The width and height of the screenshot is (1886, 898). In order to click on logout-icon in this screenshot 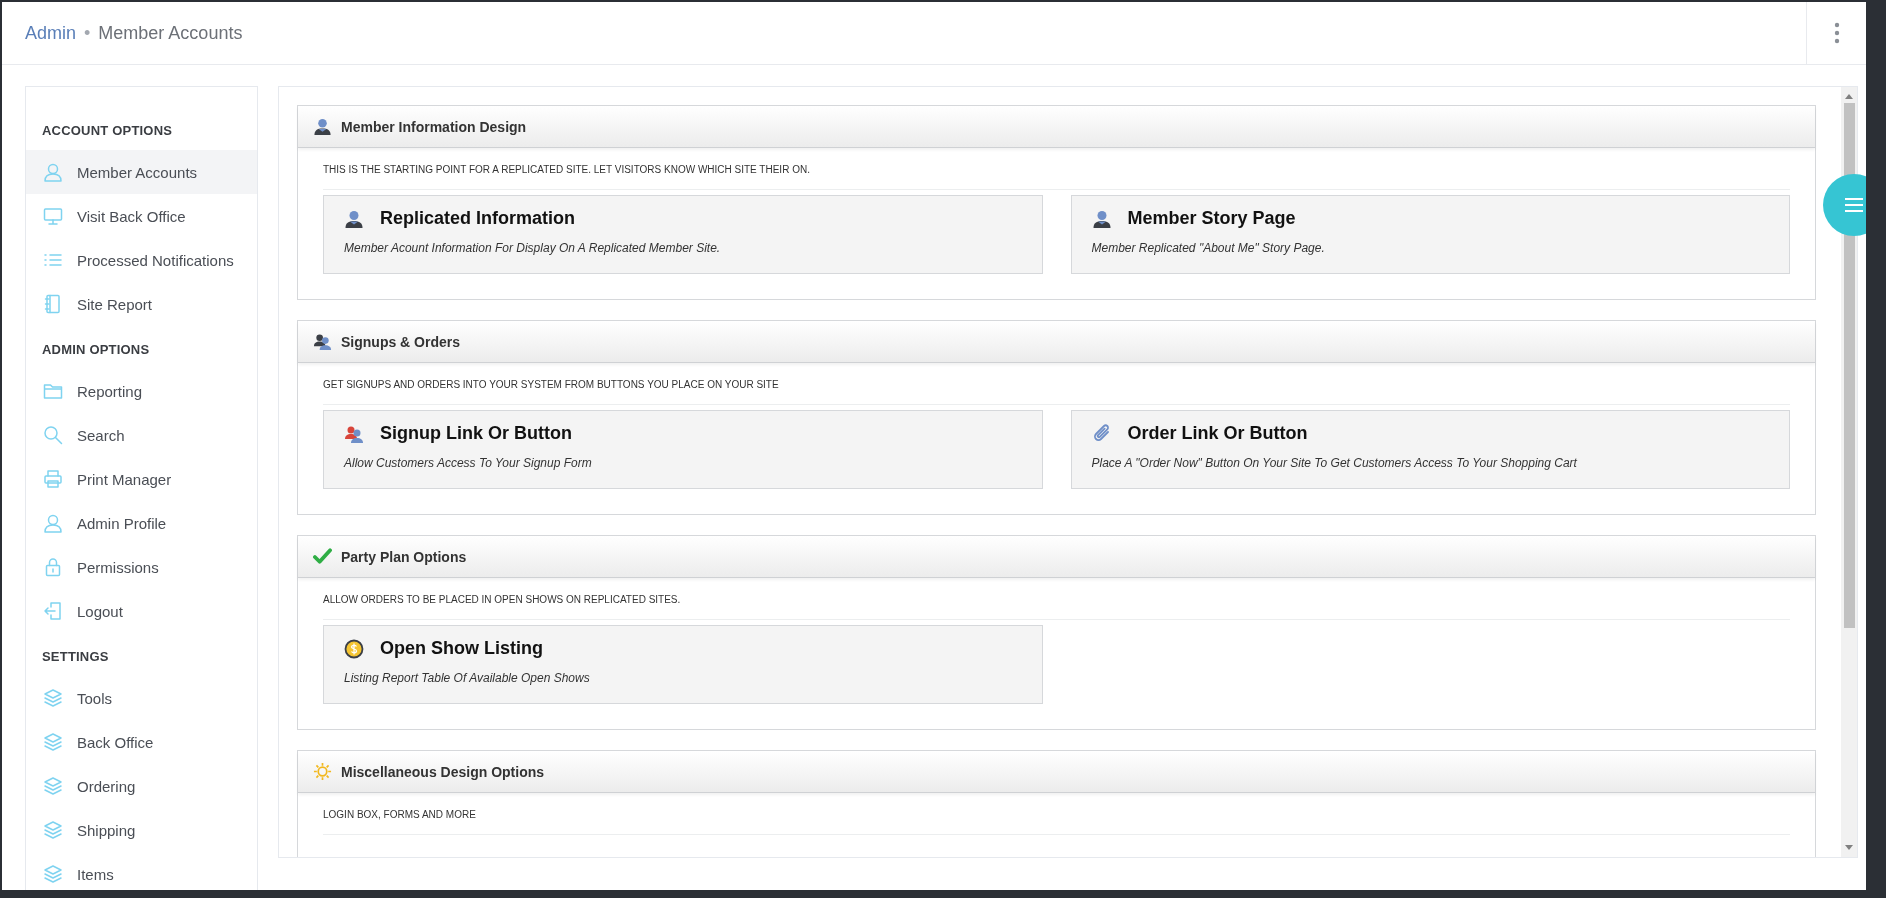, I will do `click(53, 611)`.